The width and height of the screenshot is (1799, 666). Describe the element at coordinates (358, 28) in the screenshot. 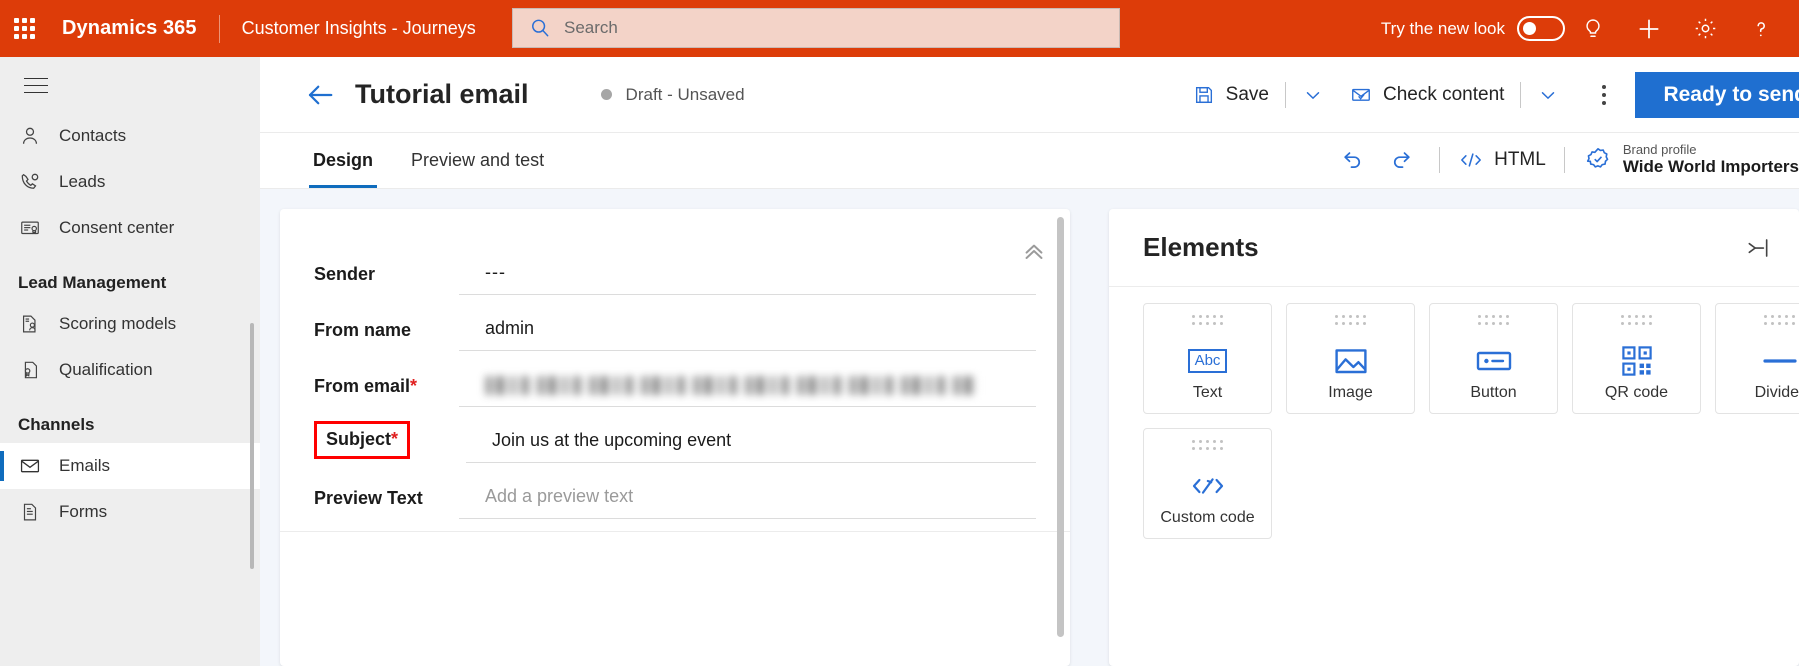

I see `app-name-label: Customer Insights - Journeys` at that location.